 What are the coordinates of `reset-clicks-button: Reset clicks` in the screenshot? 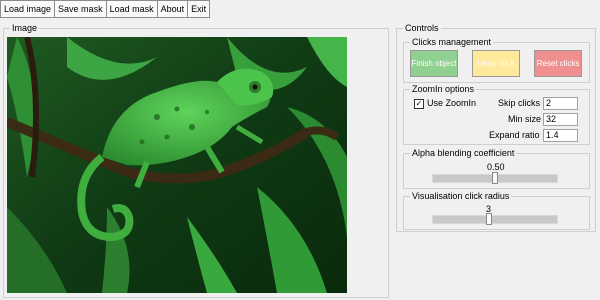 It's located at (558, 63).